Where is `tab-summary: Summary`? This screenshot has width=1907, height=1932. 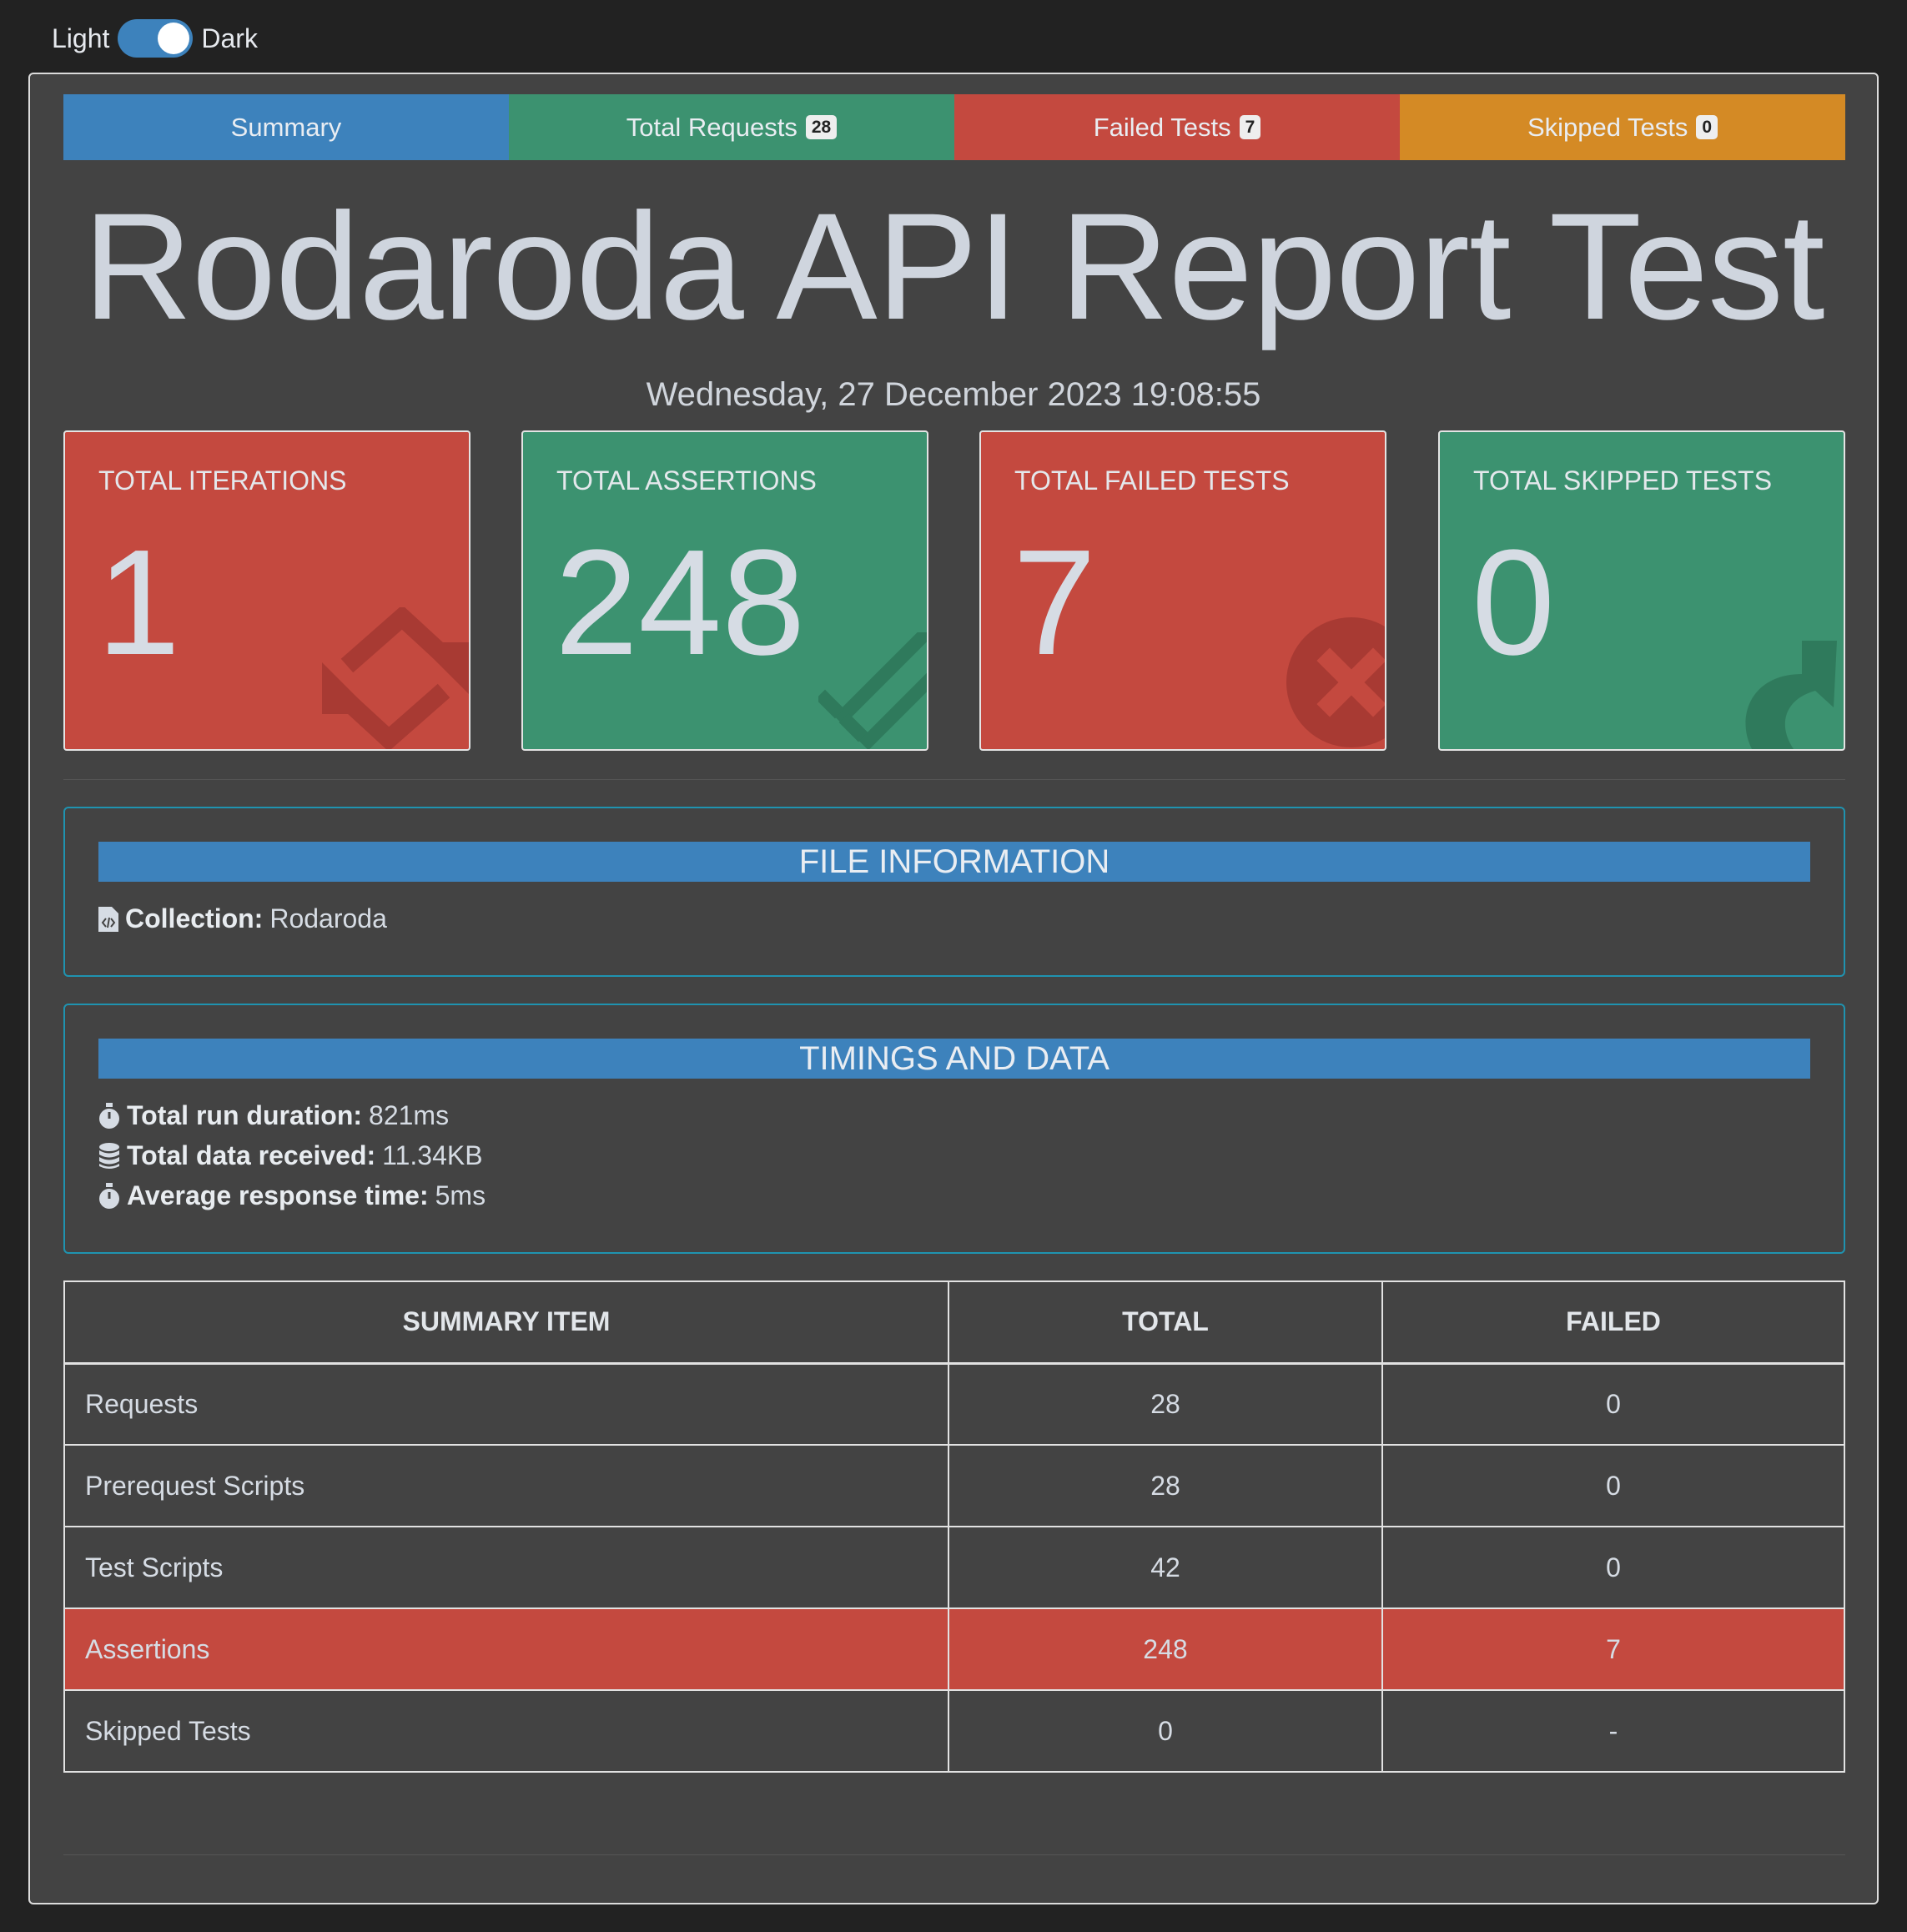 tab-summary: Summary is located at coordinates (286, 127).